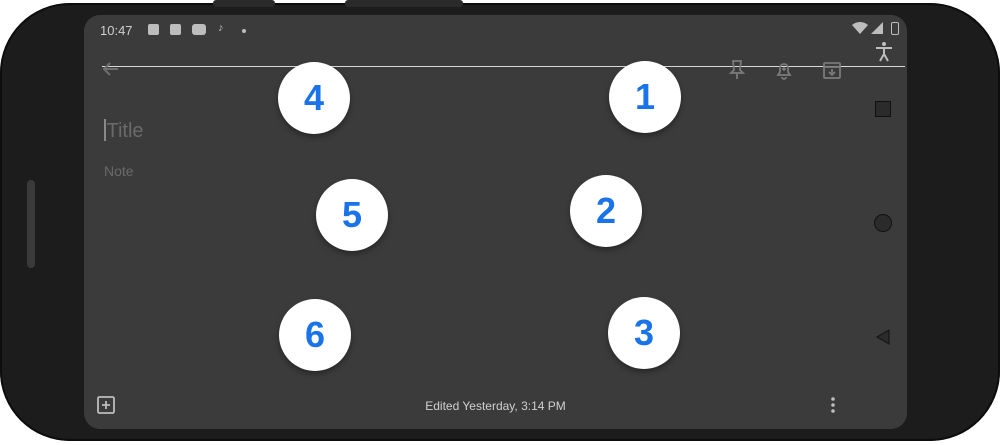 Image resolution: width=1000 pixels, height=445 pixels. I want to click on text-caret, so click(105, 130).